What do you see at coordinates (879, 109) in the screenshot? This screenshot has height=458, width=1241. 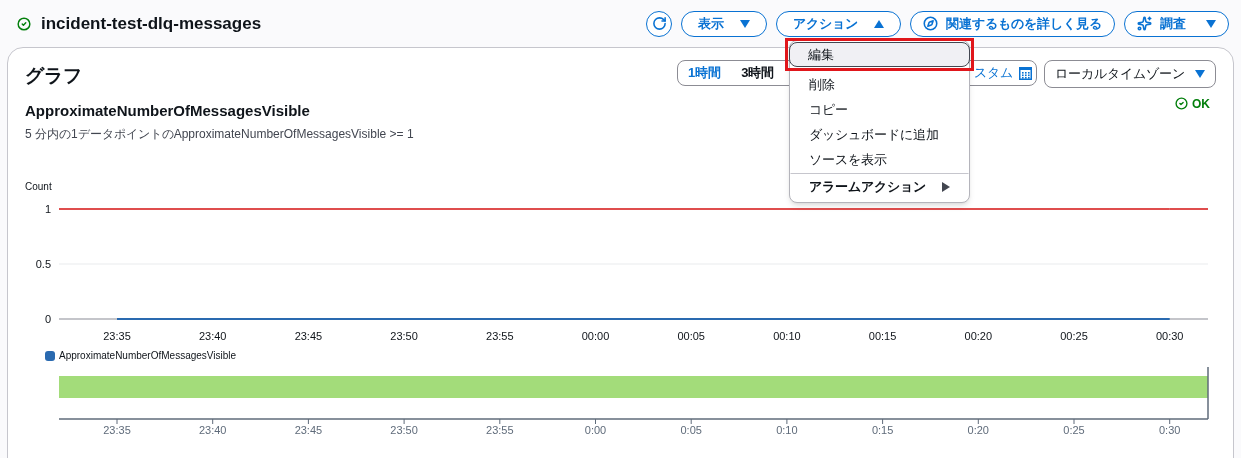 I see `menu-item: コピー` at bounding box center [879, 109].